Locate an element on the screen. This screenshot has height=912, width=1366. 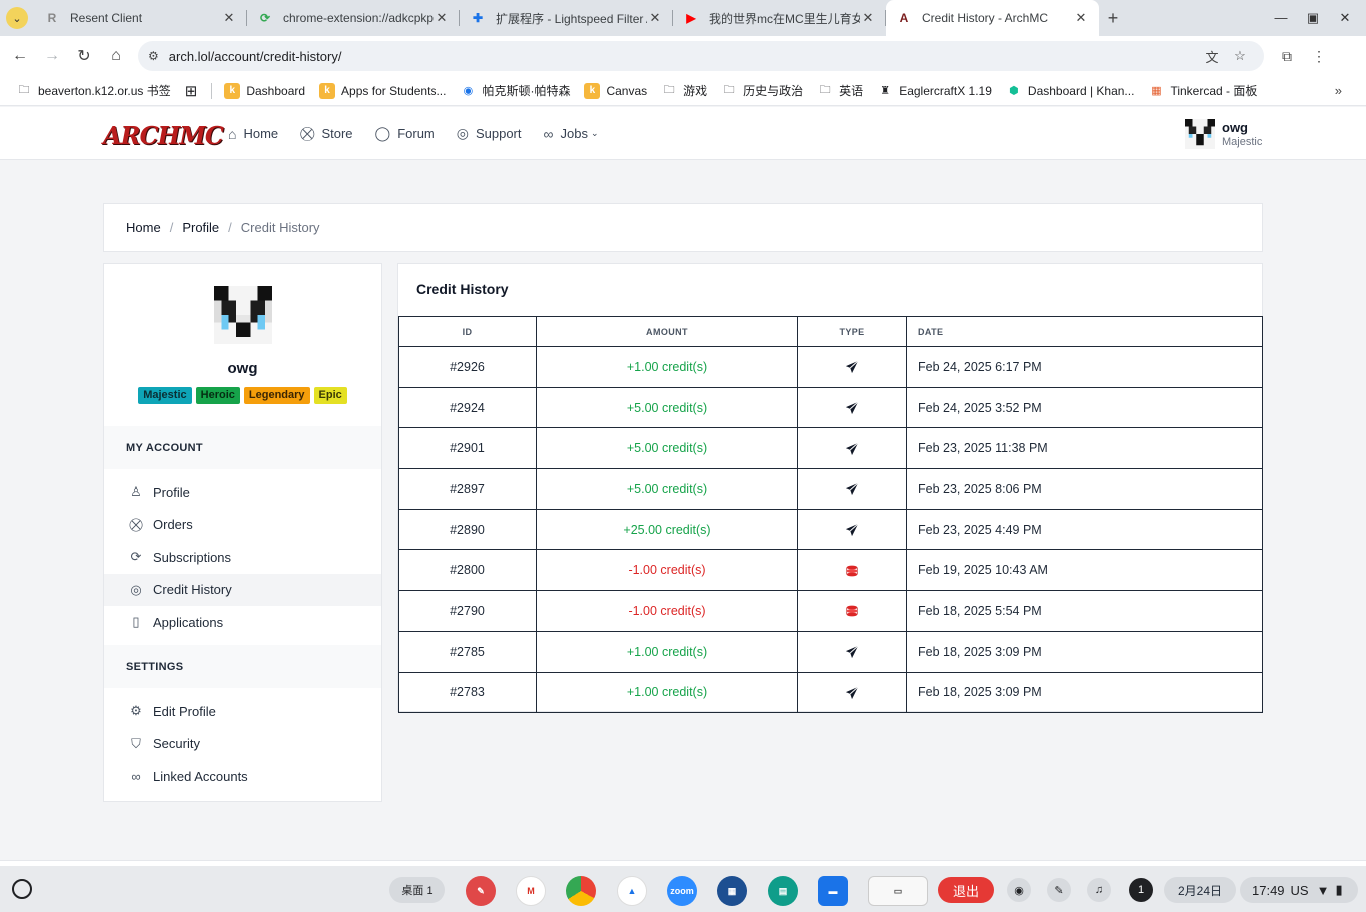
launcher-icon is located at coordinates (22, 889).